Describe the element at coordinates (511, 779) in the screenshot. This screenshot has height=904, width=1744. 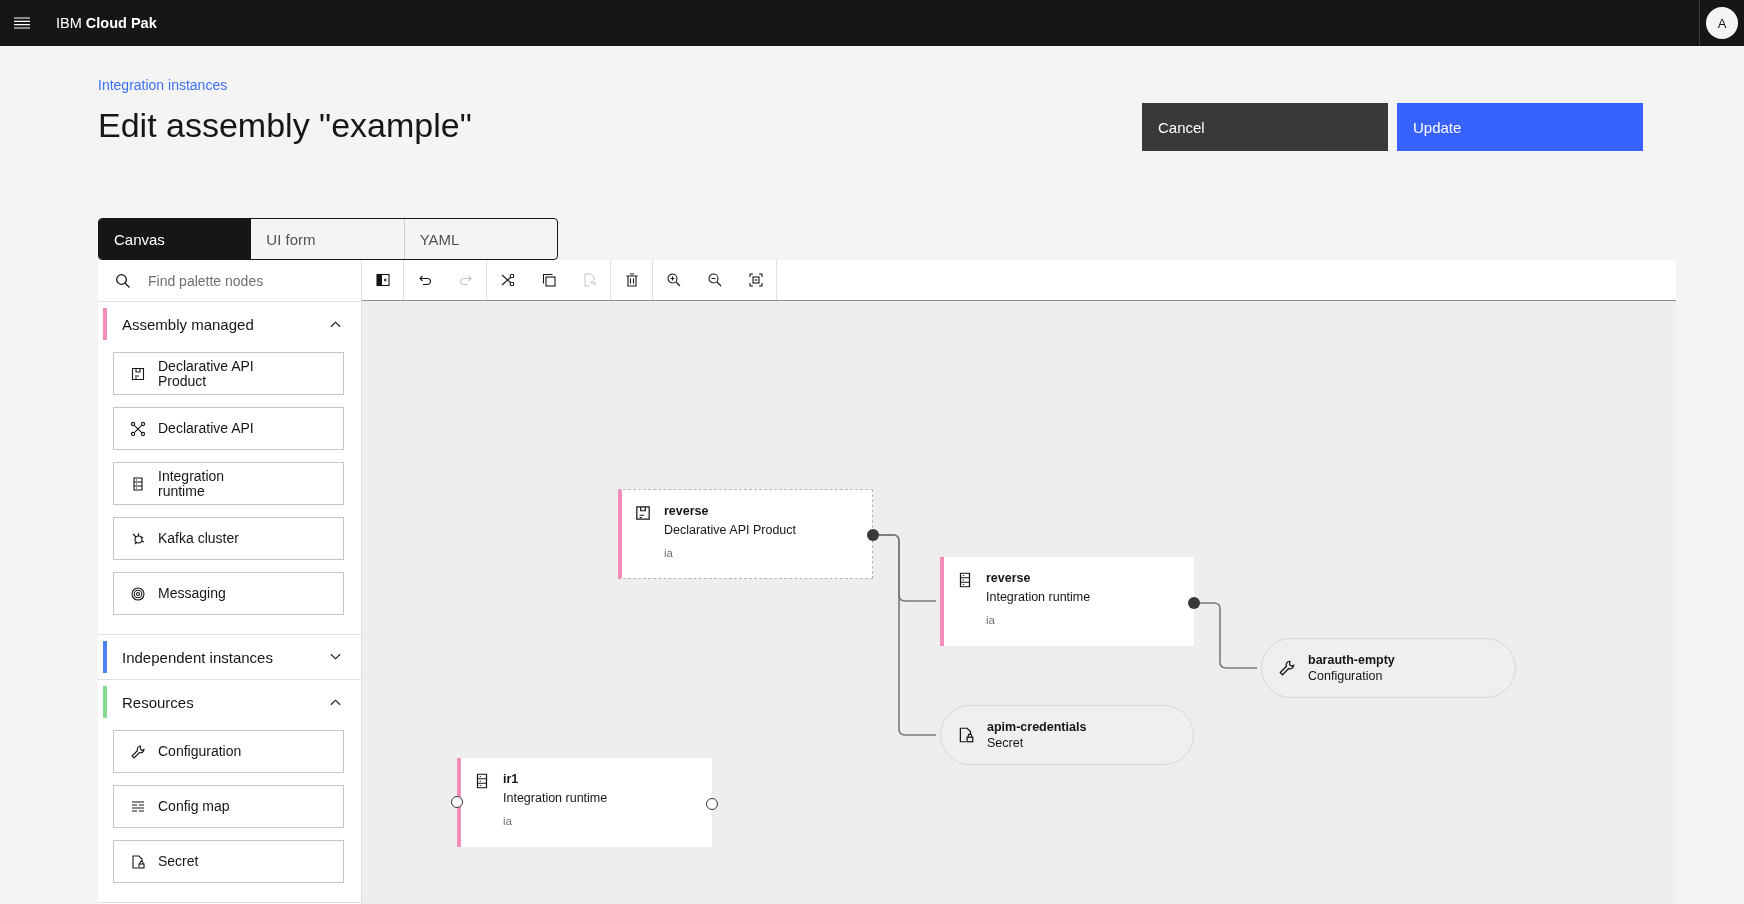
I see `node-name: ir1` at that location.